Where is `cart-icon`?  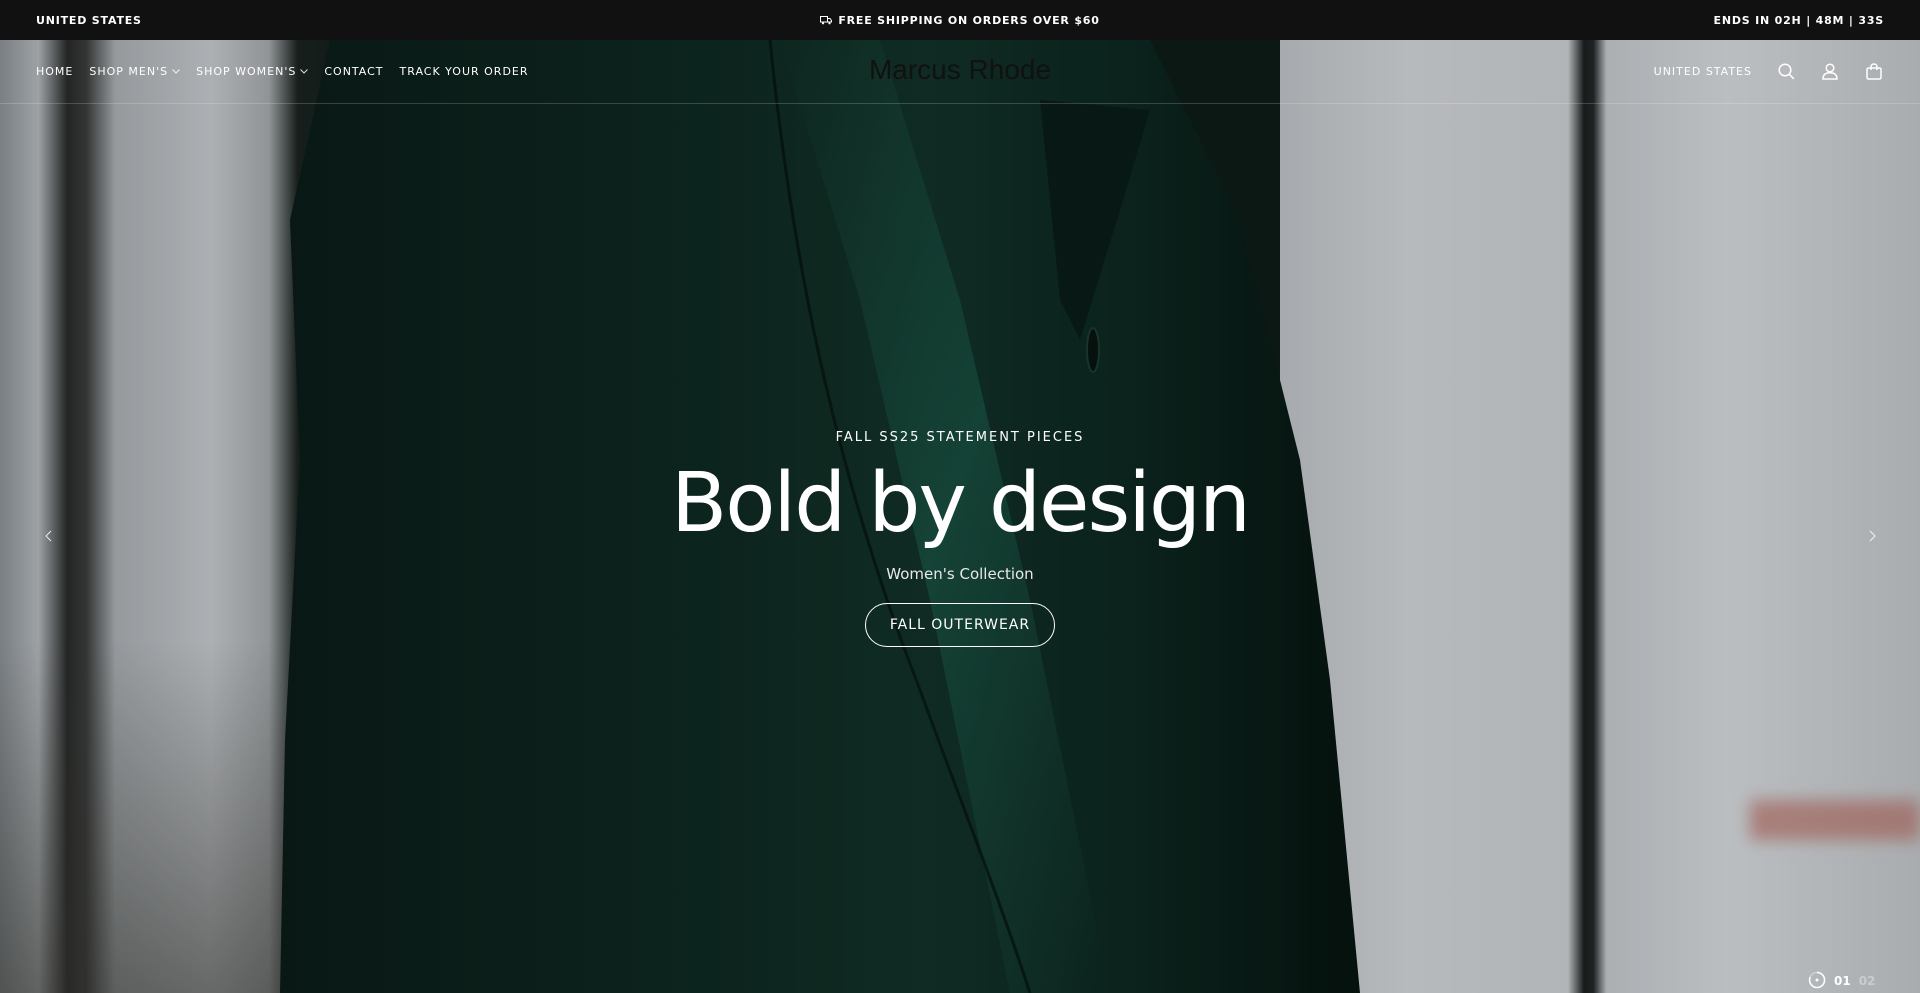 cart-icon is located at coordinates (1874, 72).